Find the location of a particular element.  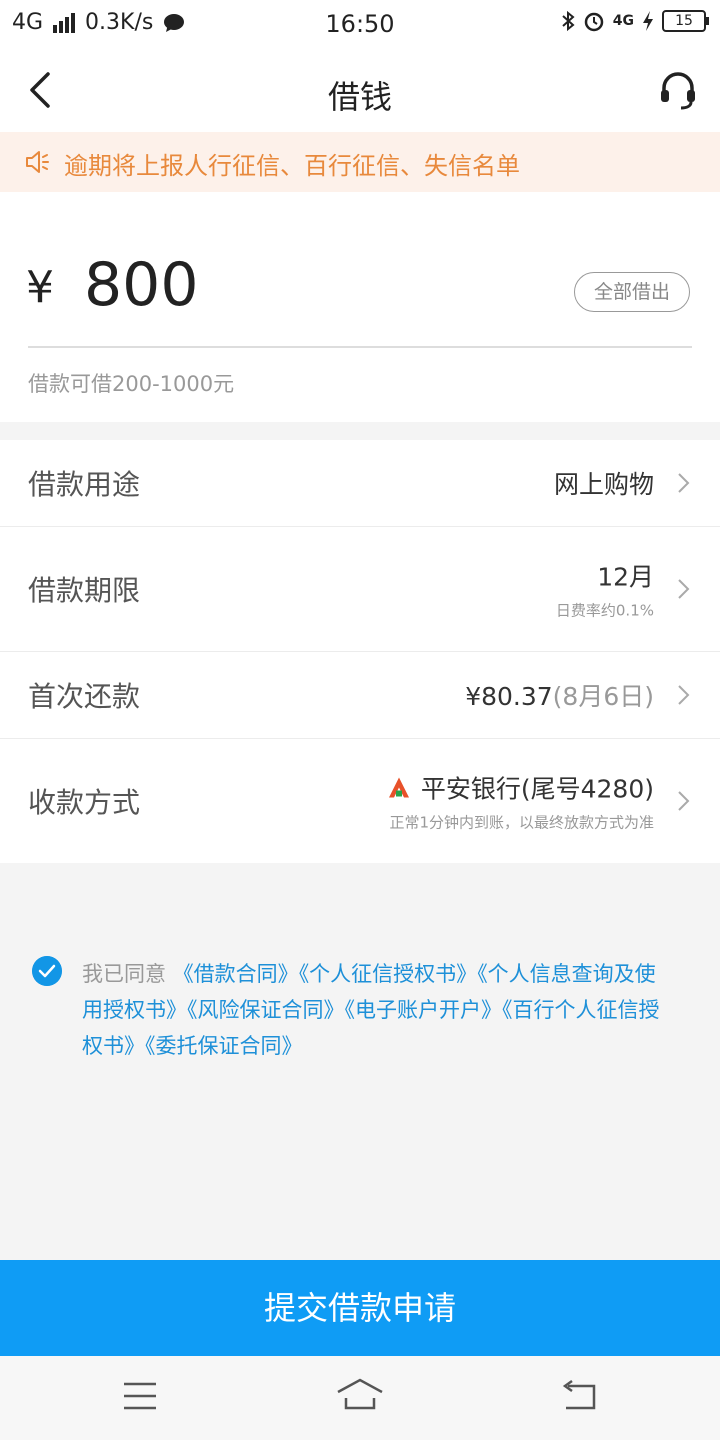

row-receive-method: 收款方式 平安银行(尾号4280) 正常1分钟内到账，以最终放款方式为准 is located at coordinates (360, 801).